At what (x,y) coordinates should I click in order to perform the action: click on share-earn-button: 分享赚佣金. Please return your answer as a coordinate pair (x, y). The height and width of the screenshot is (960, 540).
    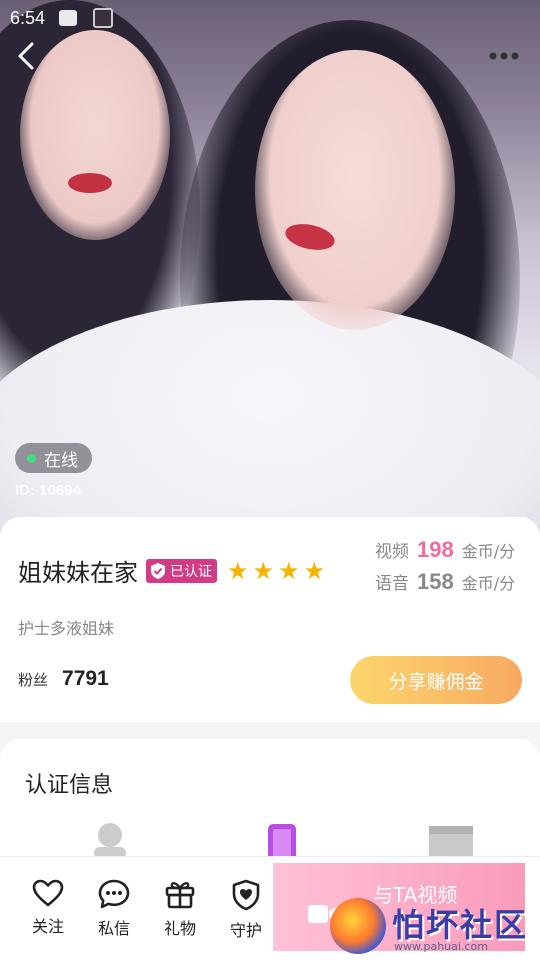
    Looking at the image, I should click on (436, 680).